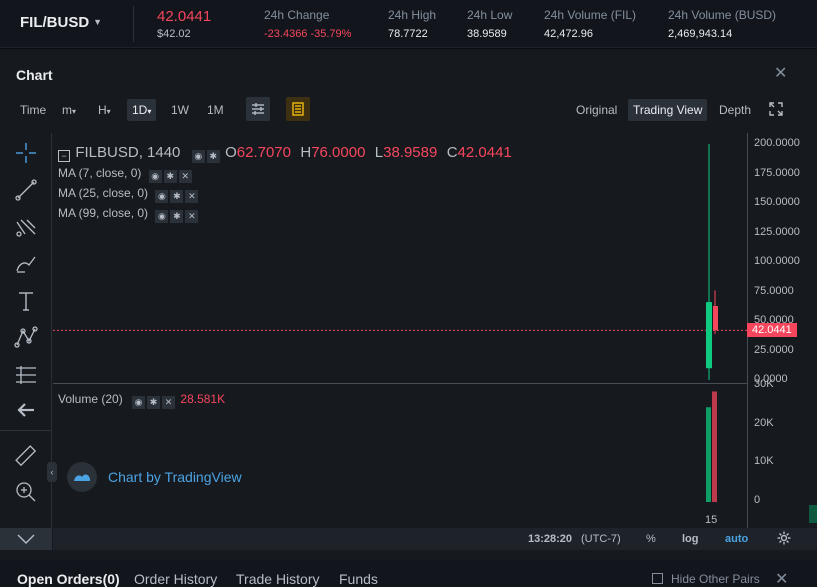  I want to click on fib-icon, so click(26, 227).